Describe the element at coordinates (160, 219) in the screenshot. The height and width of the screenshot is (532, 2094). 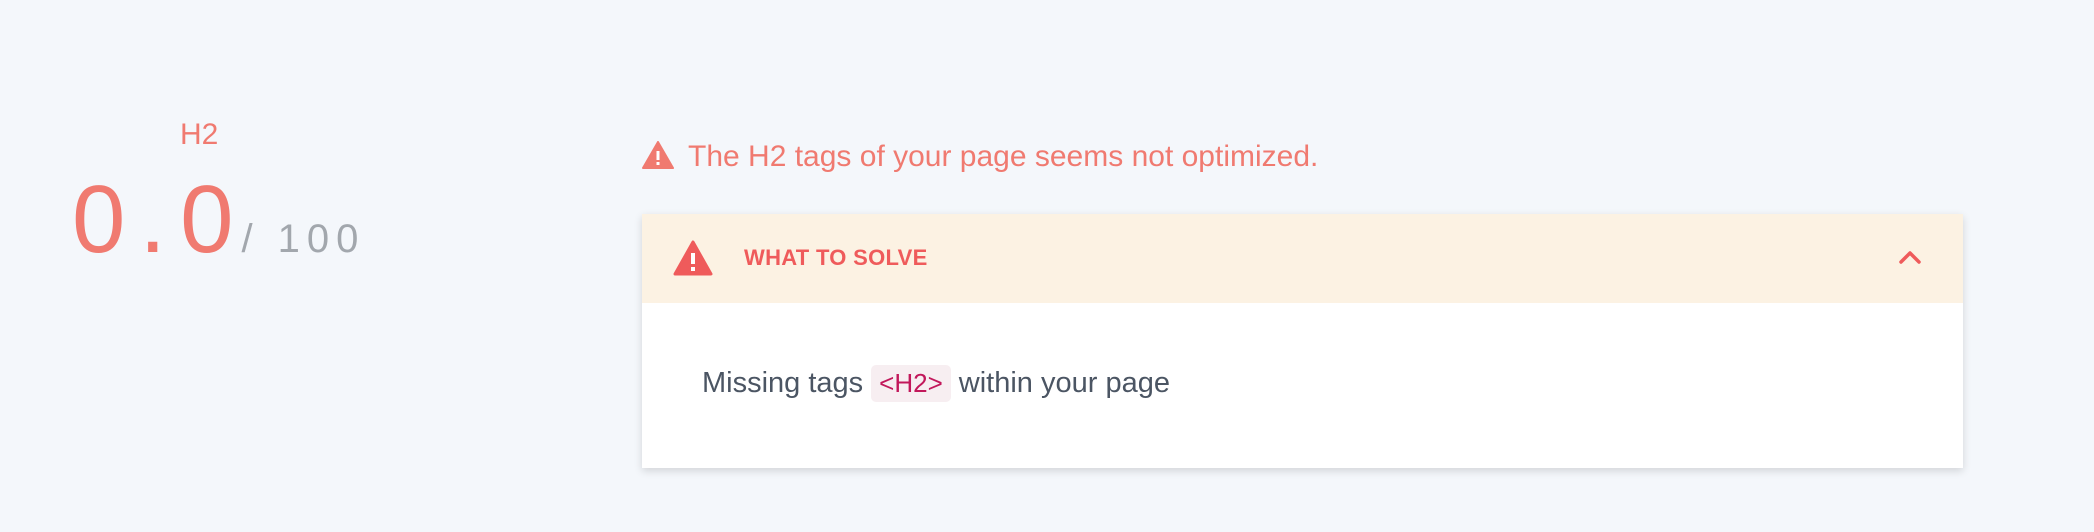
I see `score-value: 0.0` at that location.